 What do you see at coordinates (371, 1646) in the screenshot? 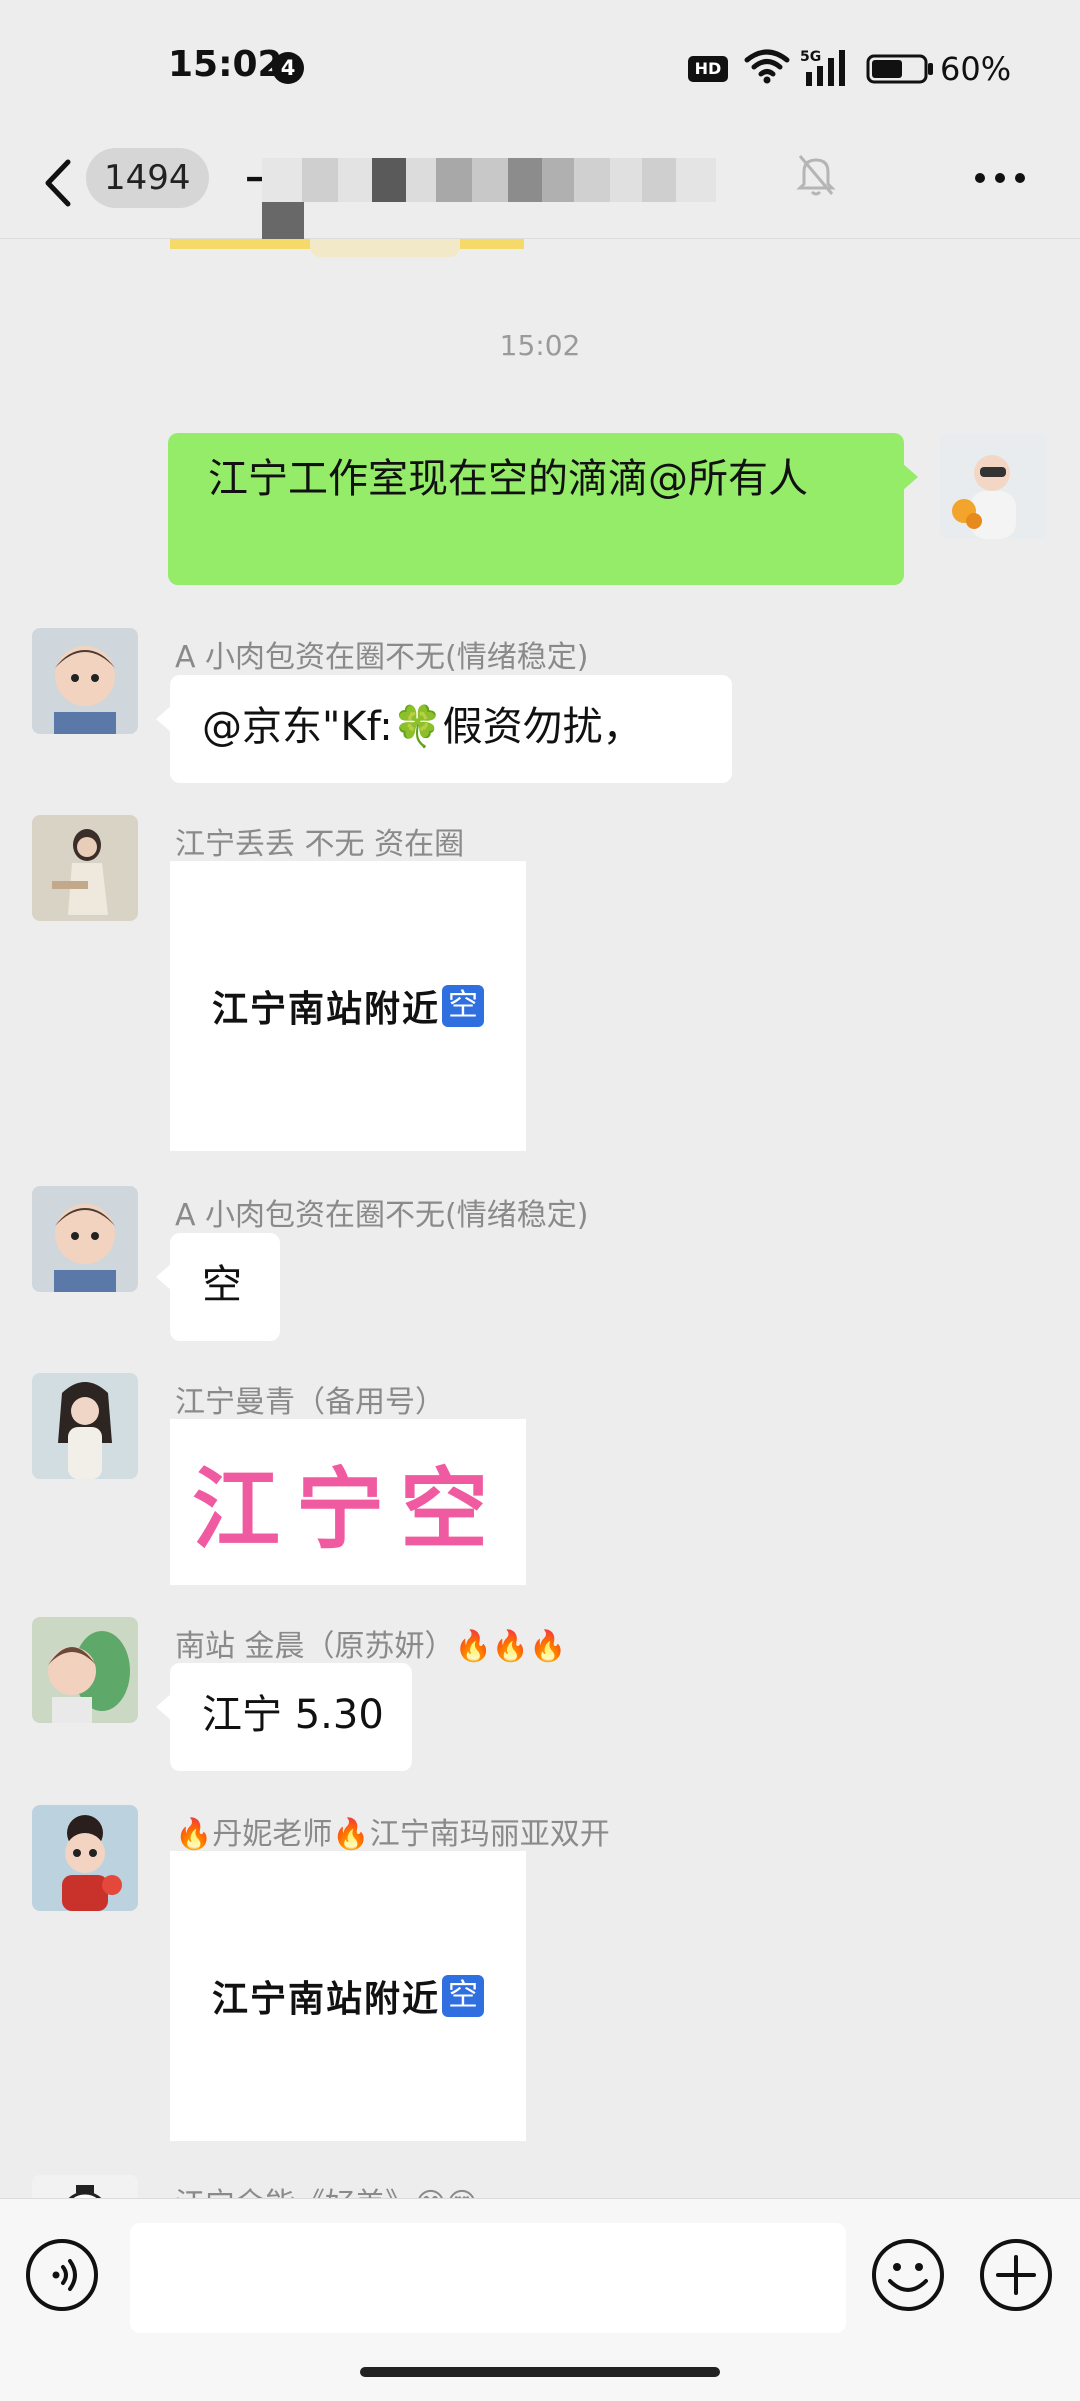
I see `sender-name: 南站 金晨（原苏妍）🔥🔥🔥` at bounding box center [371, 1646].